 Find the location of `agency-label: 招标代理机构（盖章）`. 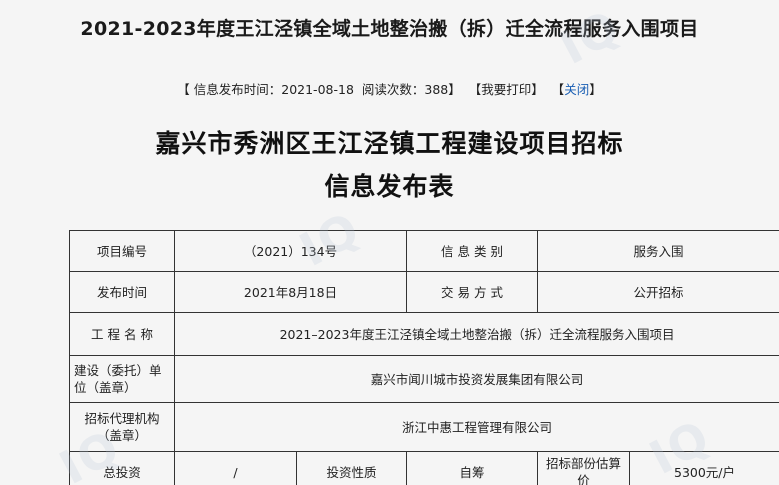

agency-label: 招标代理机构（盖章） is located at coordinates (122, 427).